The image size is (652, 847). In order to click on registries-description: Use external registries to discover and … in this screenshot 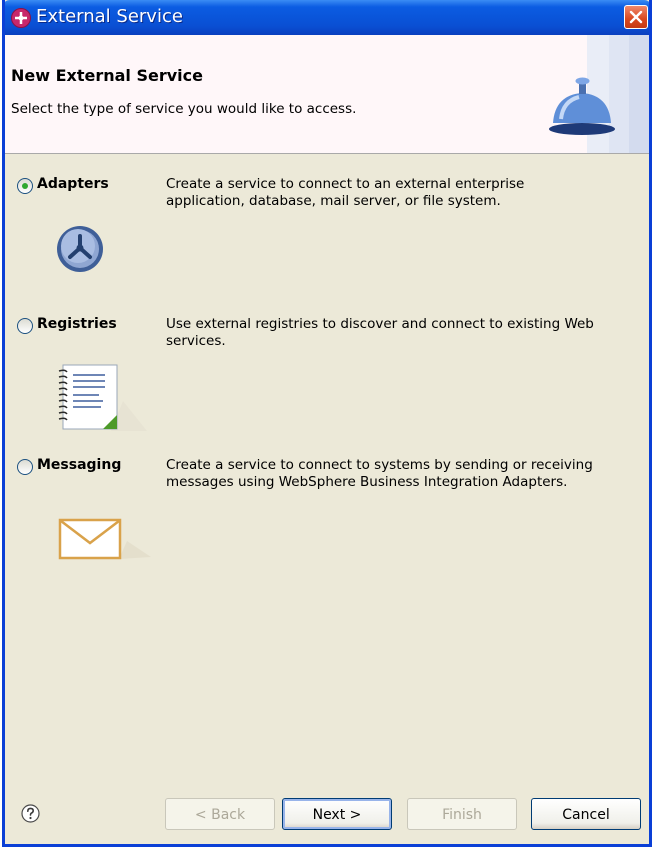, I will do `click(380, 333)`.